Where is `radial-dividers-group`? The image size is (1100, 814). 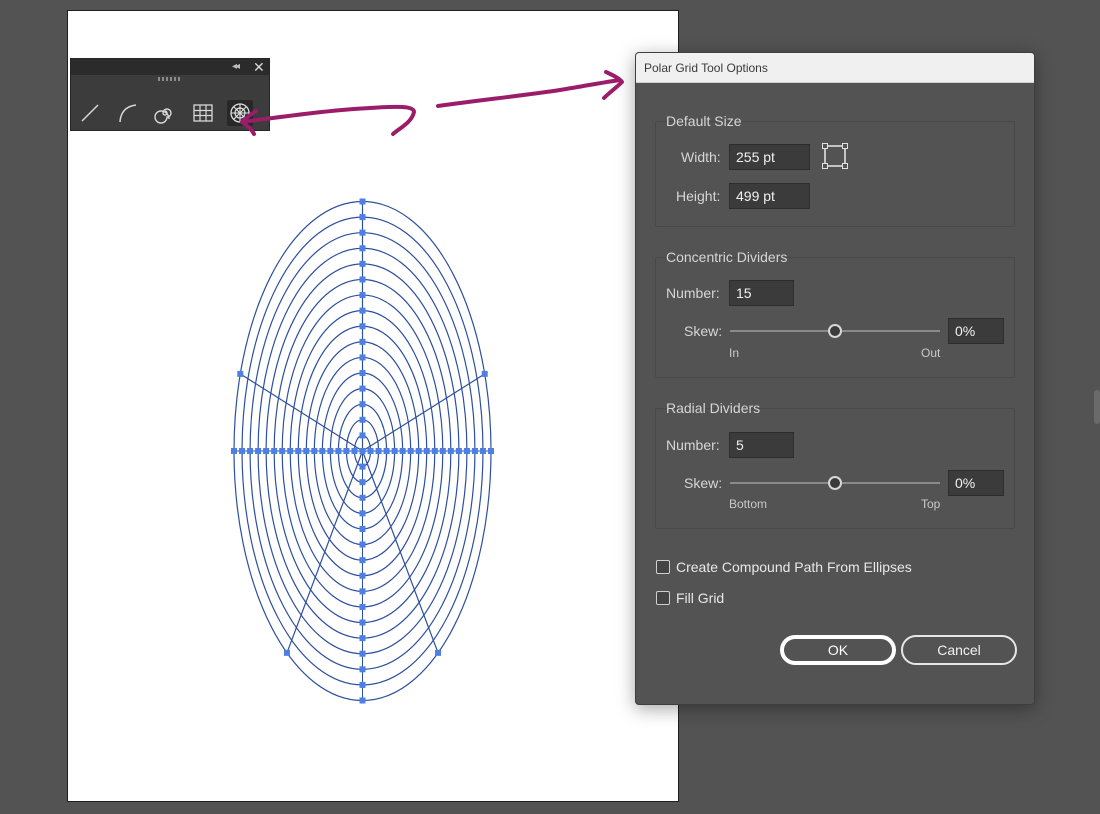
radial-dividers-group is located at coordinates (835, 468).